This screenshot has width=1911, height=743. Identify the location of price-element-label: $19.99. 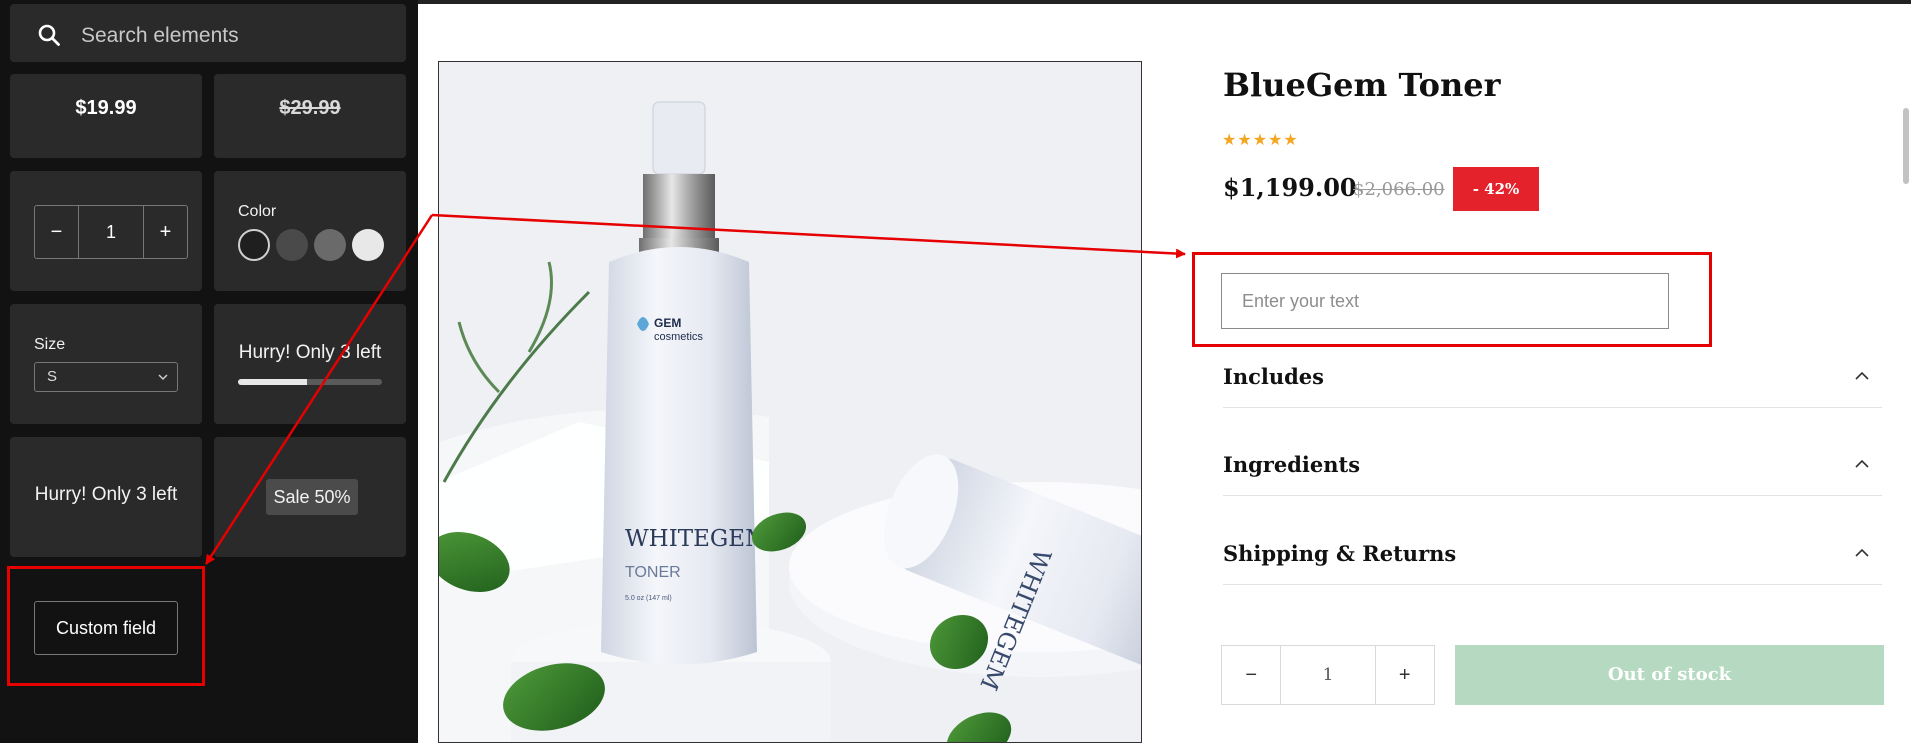
(106, 108).